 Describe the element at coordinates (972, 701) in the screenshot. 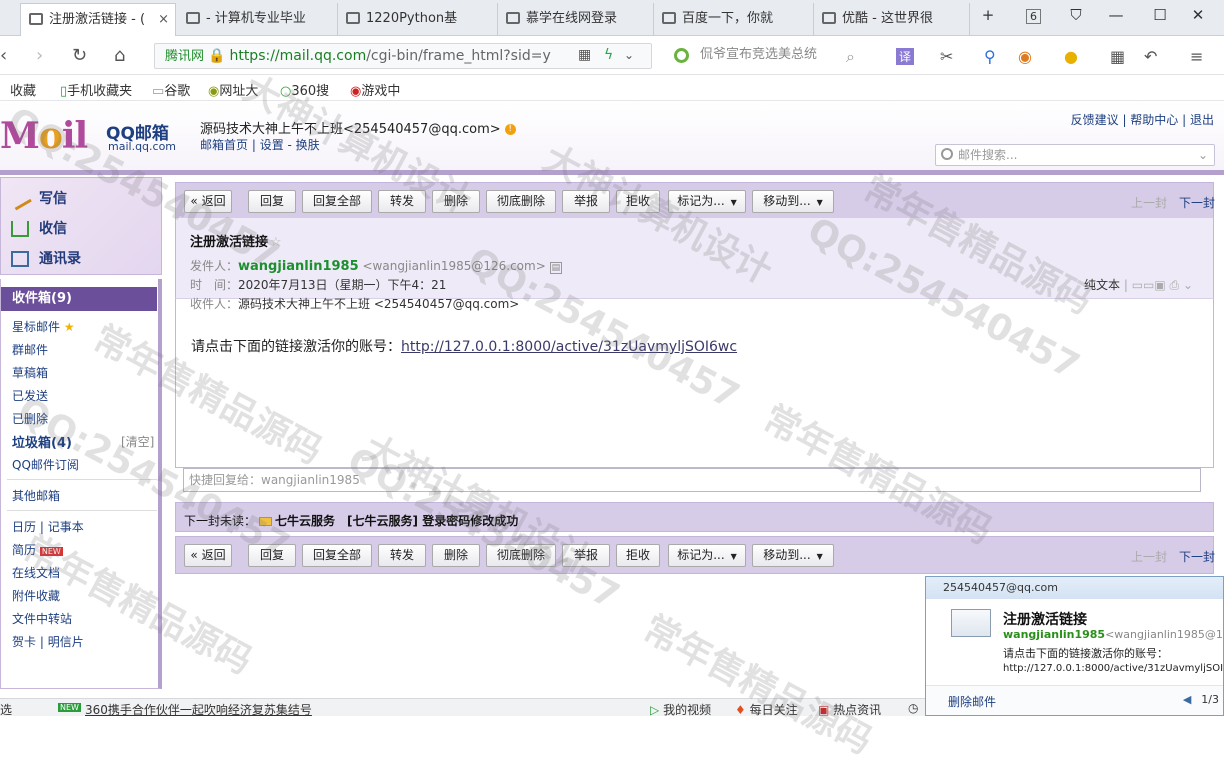

I see `popup-delete-link: 删除邮件` at that location.